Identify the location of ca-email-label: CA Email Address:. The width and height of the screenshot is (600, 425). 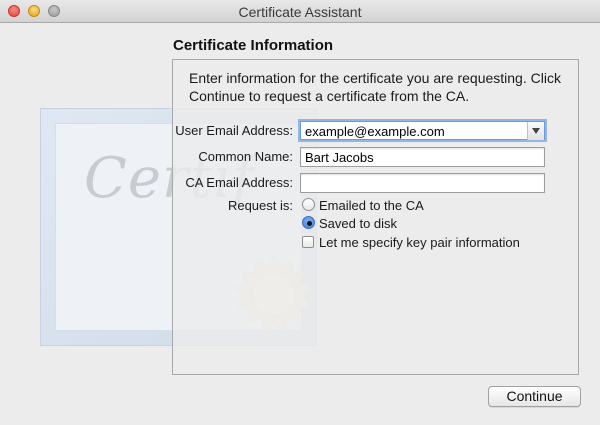
(239, 182).